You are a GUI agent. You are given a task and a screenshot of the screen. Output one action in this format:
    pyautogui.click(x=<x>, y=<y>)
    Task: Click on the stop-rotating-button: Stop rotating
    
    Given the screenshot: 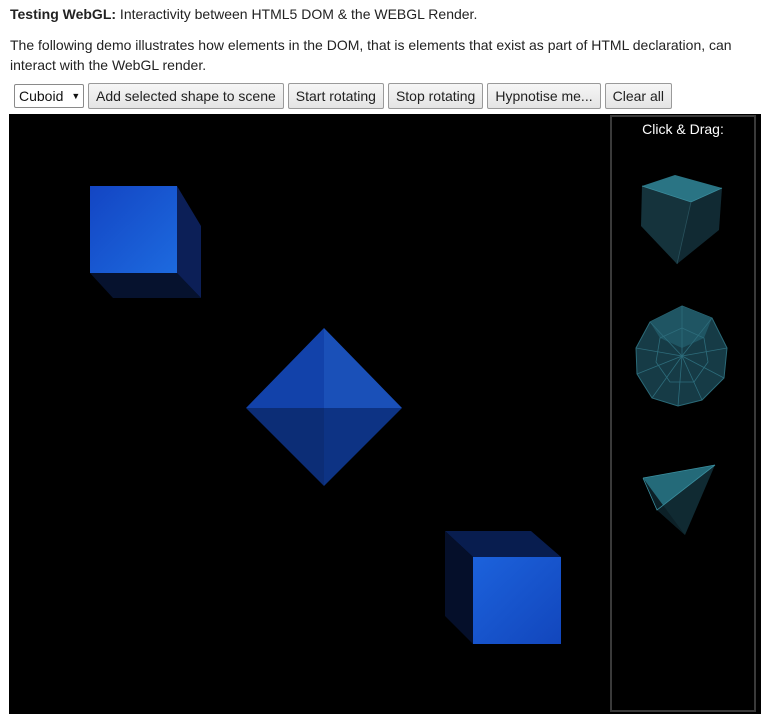 What is the action you would take?
    pyautogui.click(x=435, y=96)
    